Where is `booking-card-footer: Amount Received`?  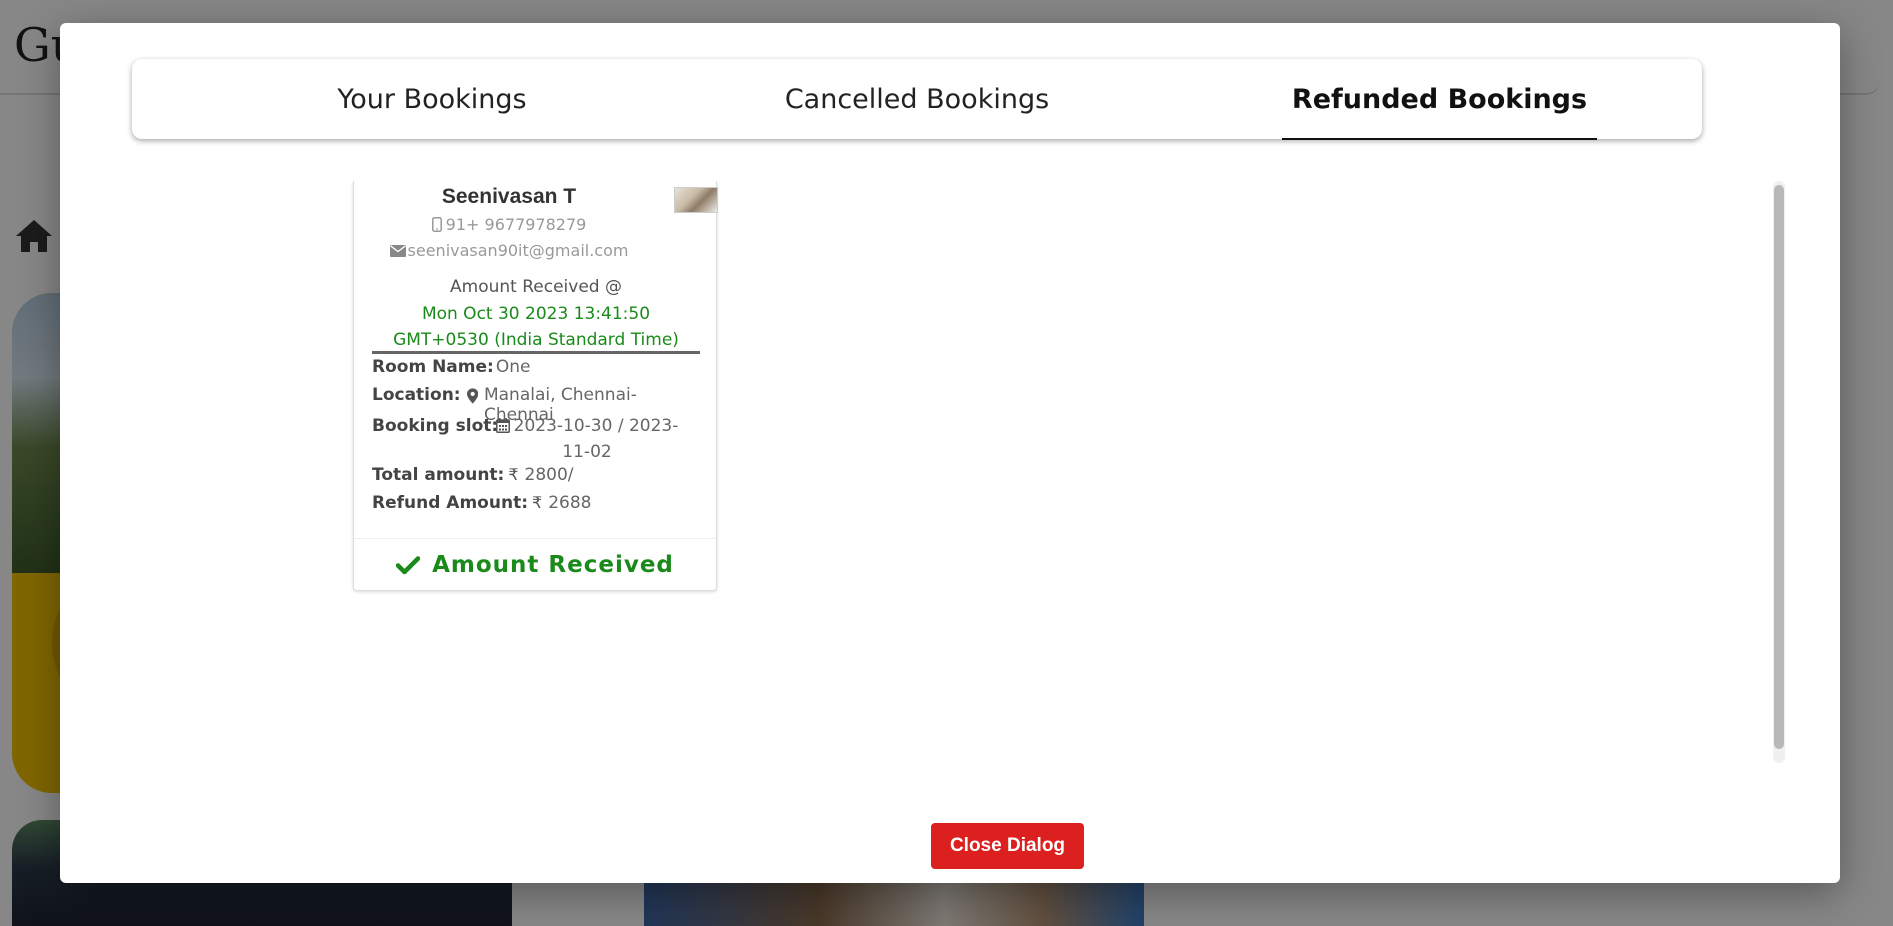
booking-card-footer: Amount Received is located at coordinates (535, 564).